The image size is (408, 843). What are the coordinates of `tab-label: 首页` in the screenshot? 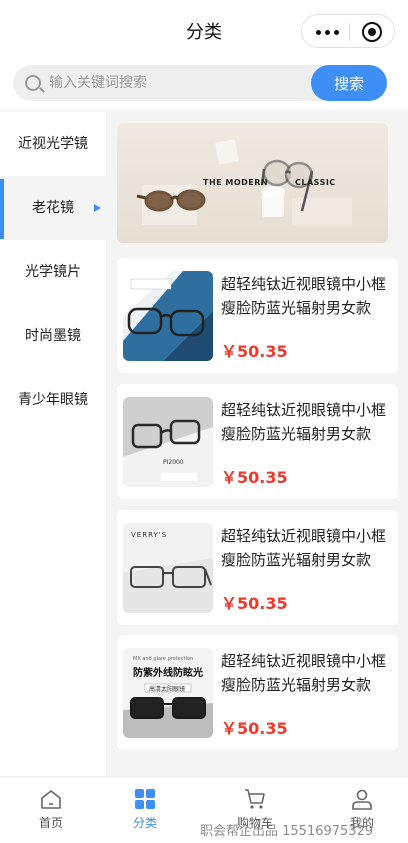 It's located at (50, 823).